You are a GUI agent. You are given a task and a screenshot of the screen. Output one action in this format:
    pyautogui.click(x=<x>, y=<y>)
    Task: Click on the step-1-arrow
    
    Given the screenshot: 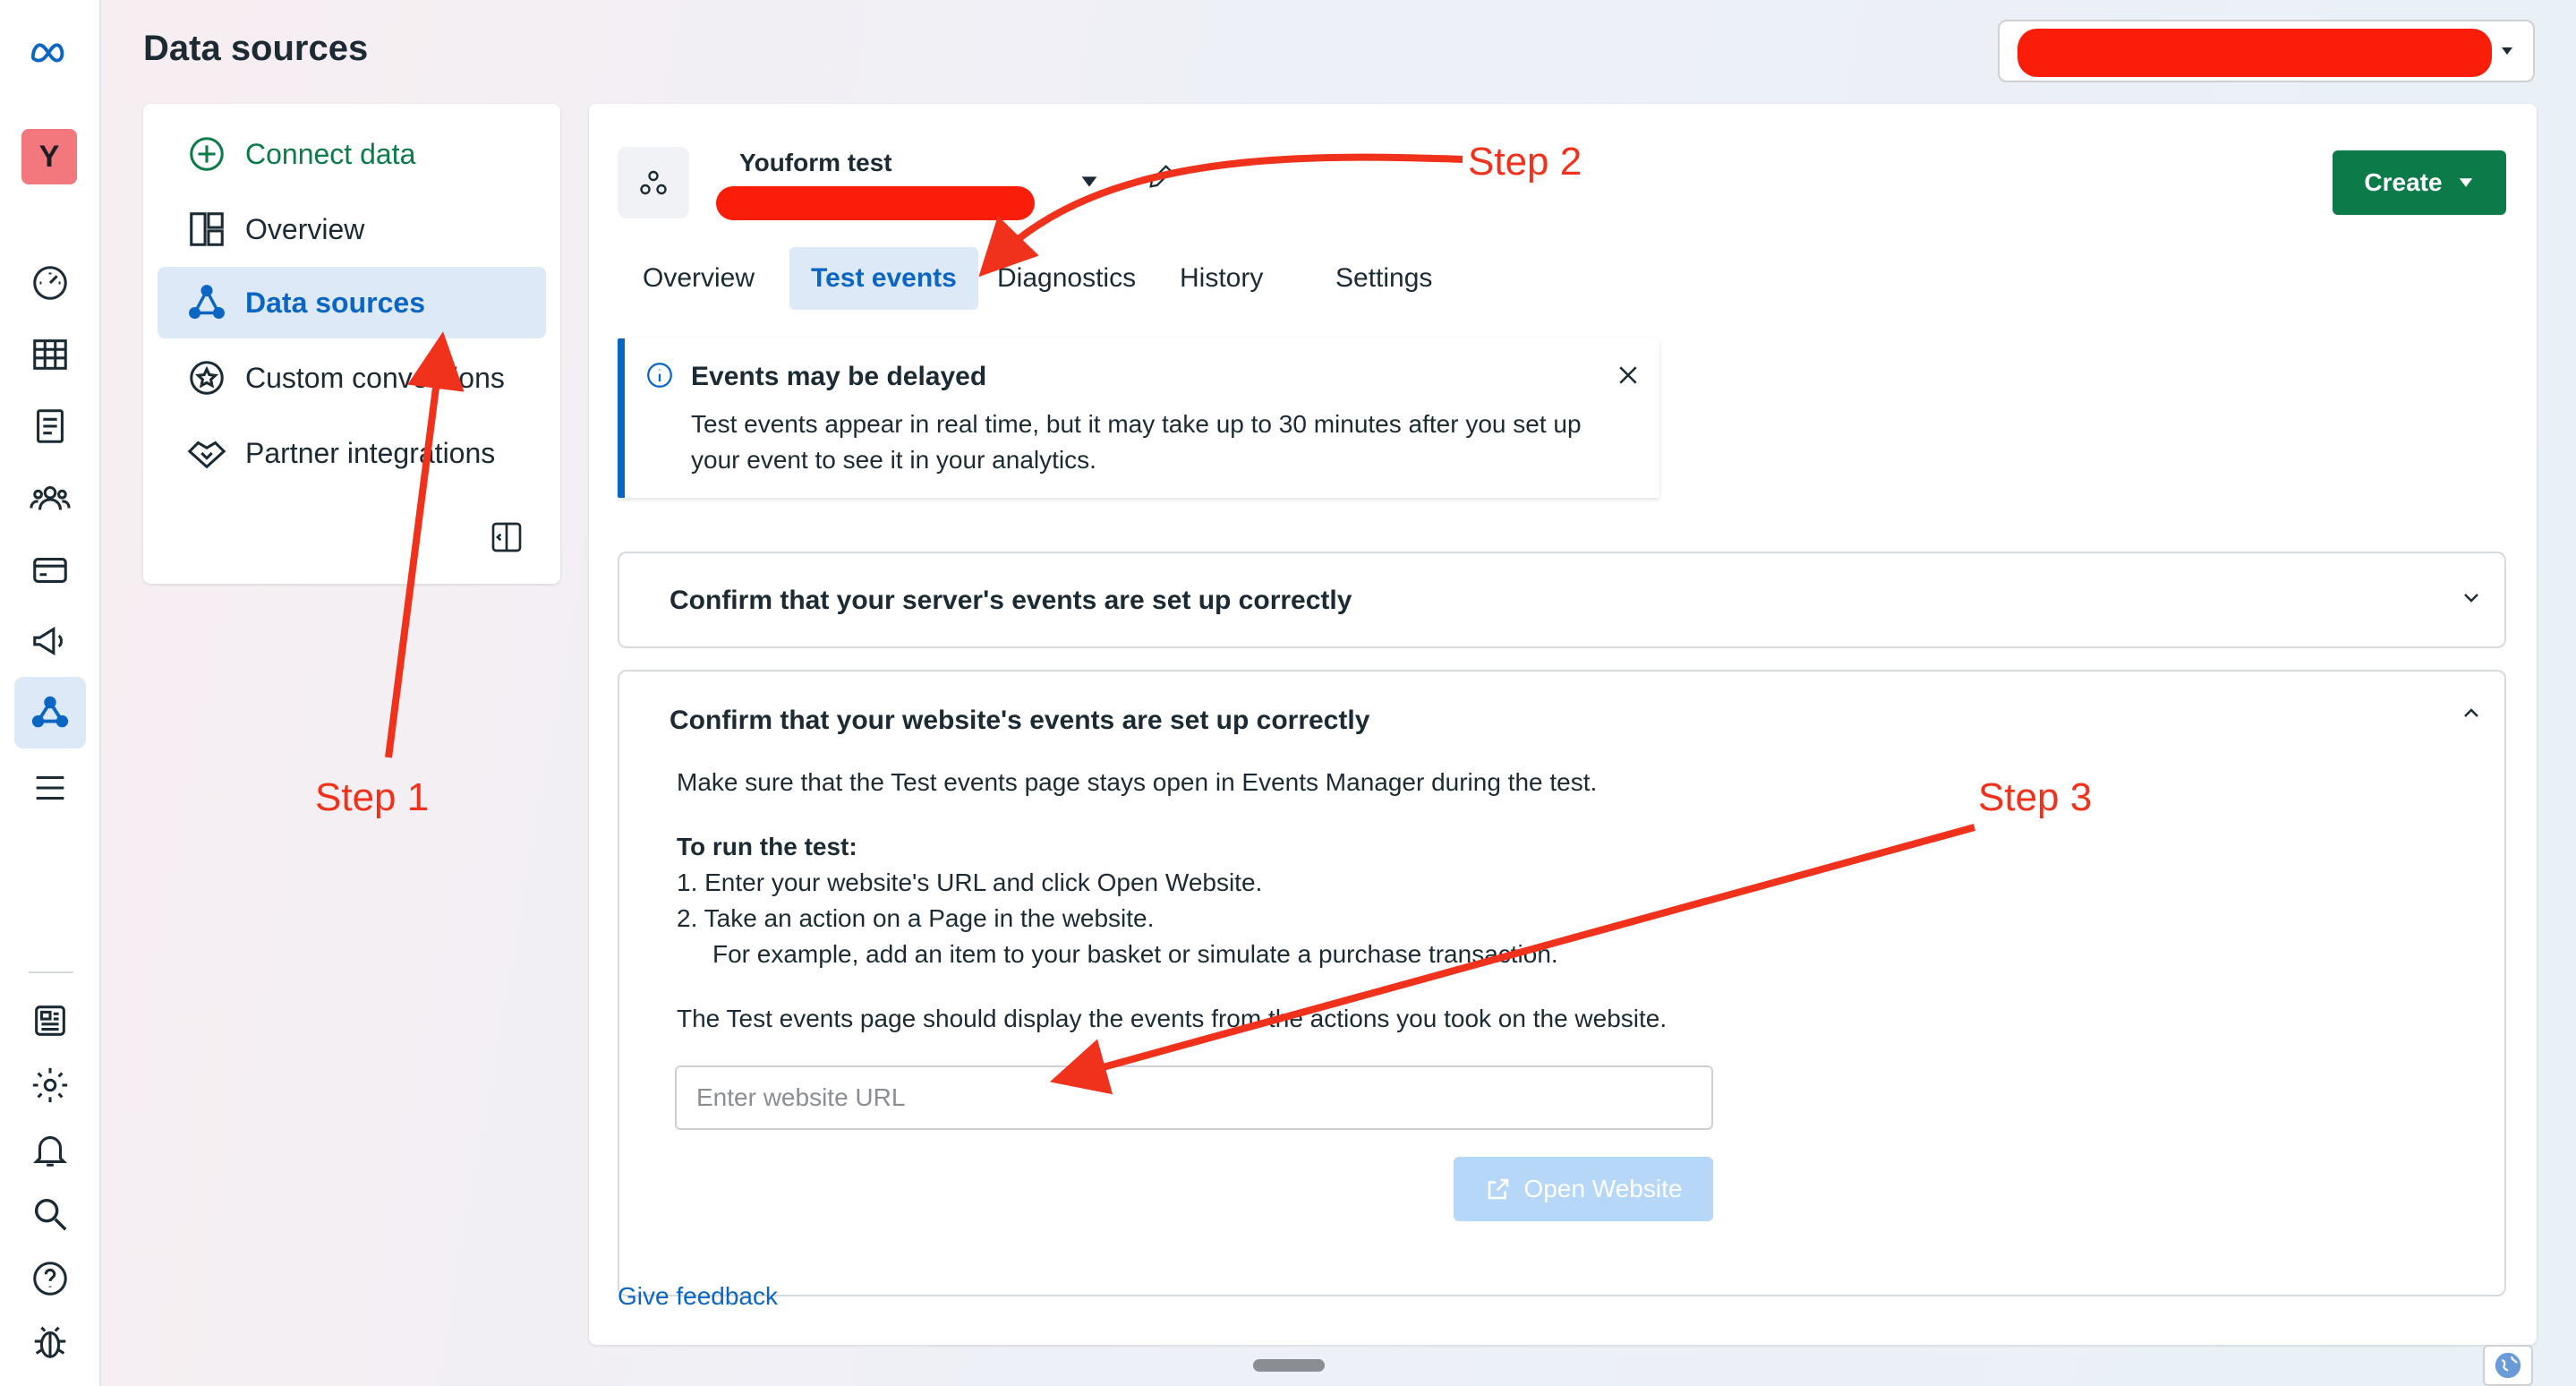 What is the action you would take?
    pyautogui.click(x=425, y=544)
    